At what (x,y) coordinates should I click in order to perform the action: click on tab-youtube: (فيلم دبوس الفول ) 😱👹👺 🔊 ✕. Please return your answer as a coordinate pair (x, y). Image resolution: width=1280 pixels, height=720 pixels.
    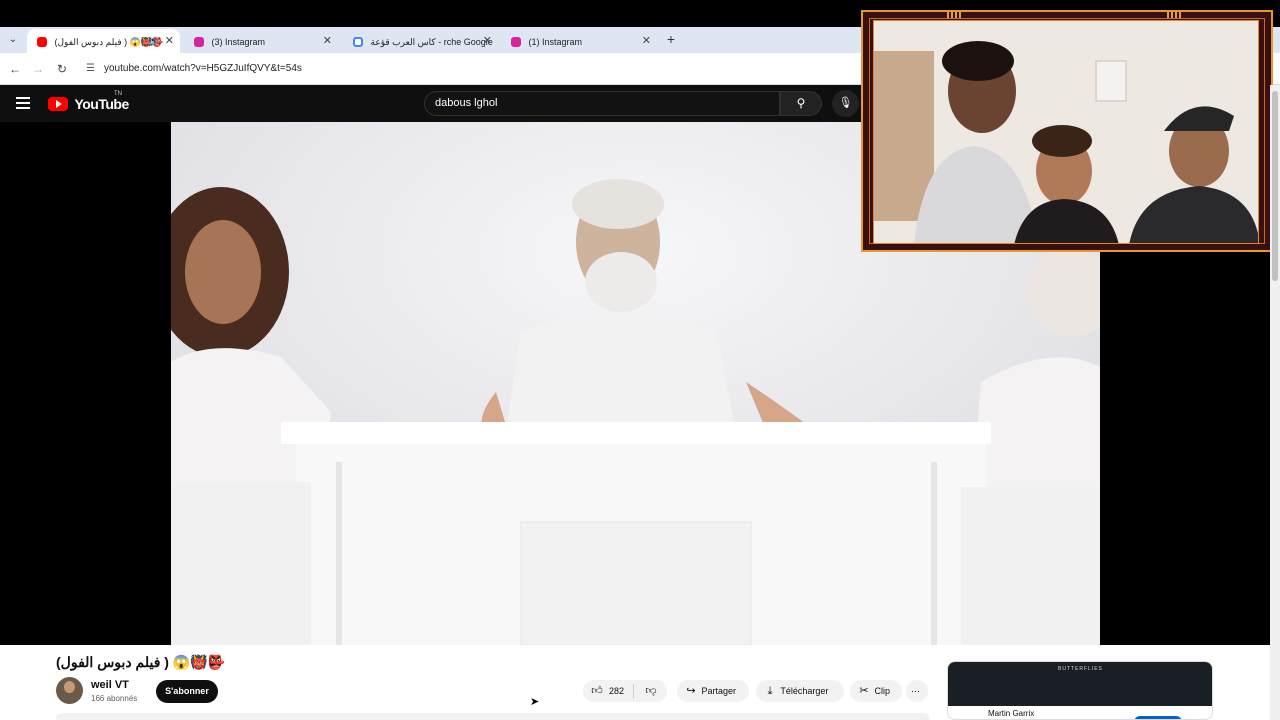
    Looking at the image, I should click on (103, 41).